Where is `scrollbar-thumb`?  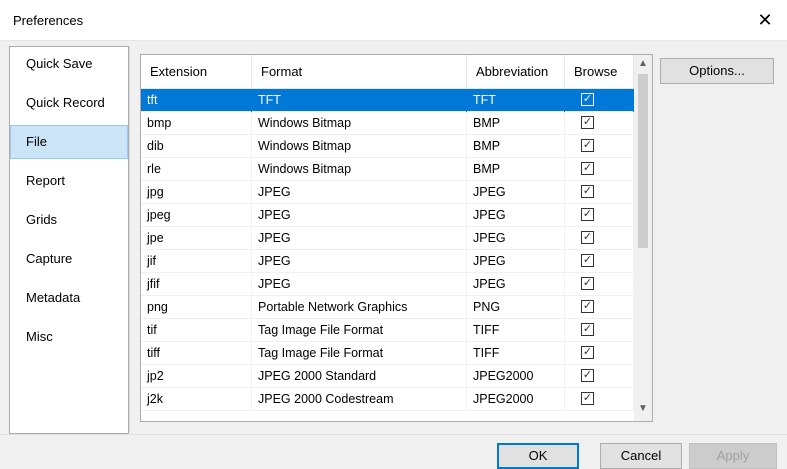 scrollbar-thumb is located at coordinates (643, 161).